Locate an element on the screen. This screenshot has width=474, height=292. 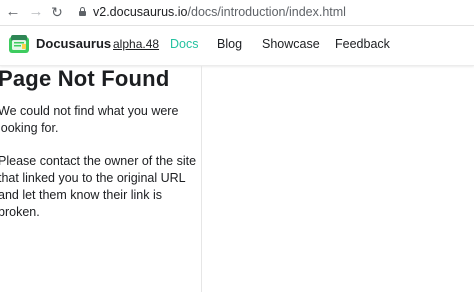
version-link: alpha.48 is located at coordinates (136, 44).